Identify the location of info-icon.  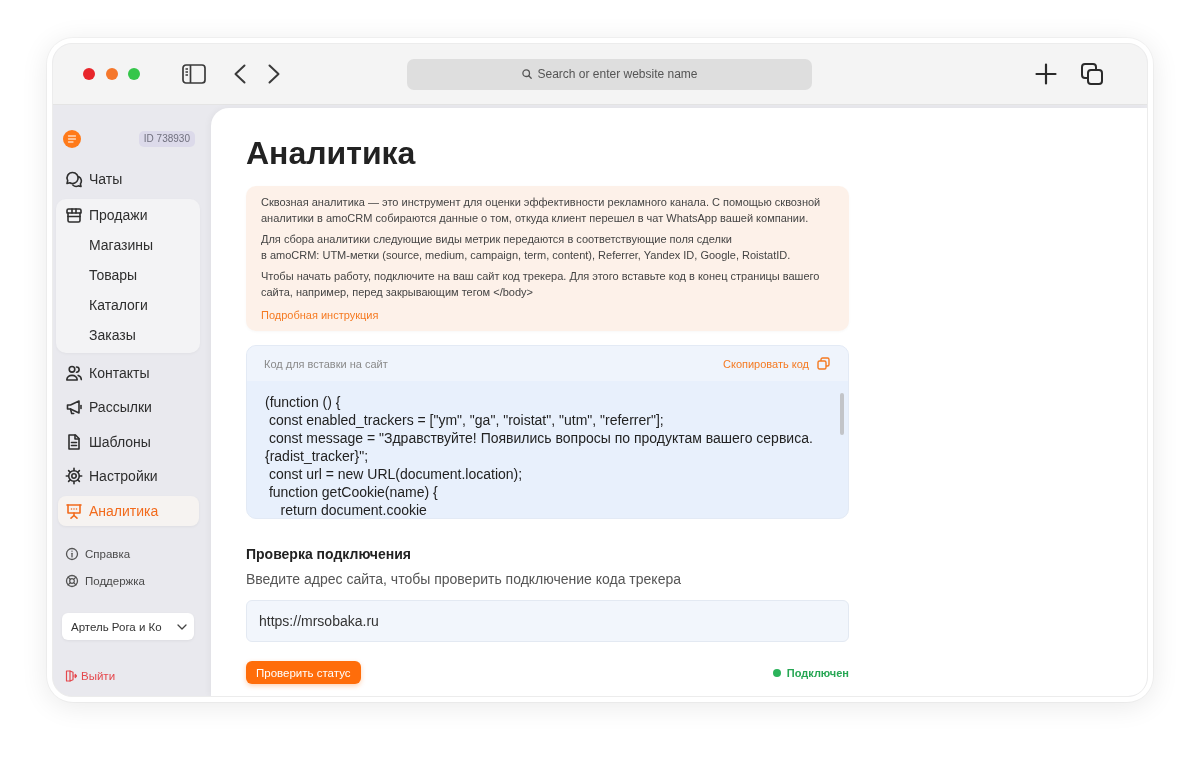
(72, 554).